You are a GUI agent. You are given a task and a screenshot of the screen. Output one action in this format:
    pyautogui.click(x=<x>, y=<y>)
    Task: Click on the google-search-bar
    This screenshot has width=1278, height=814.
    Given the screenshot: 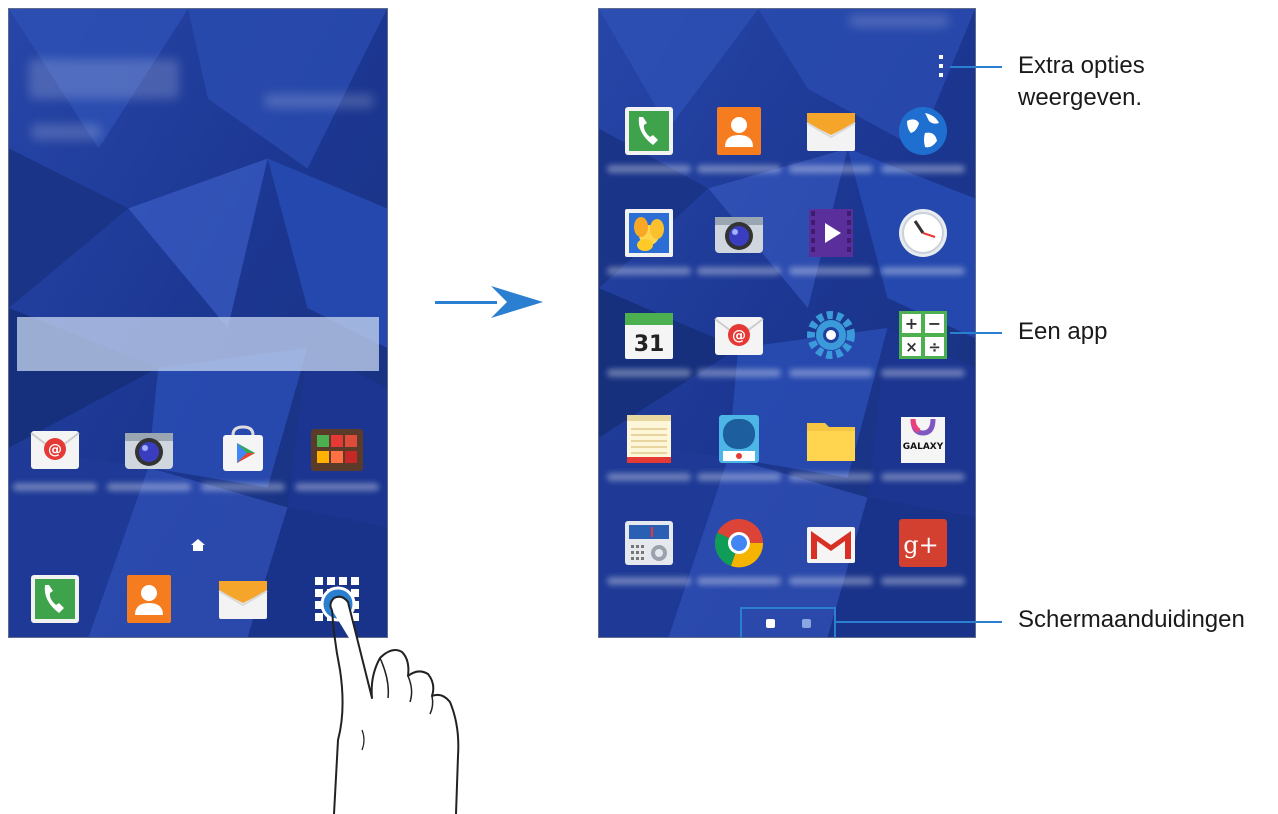 What is the action you would take?
    pyautogui.click(x=198, y=344)
    